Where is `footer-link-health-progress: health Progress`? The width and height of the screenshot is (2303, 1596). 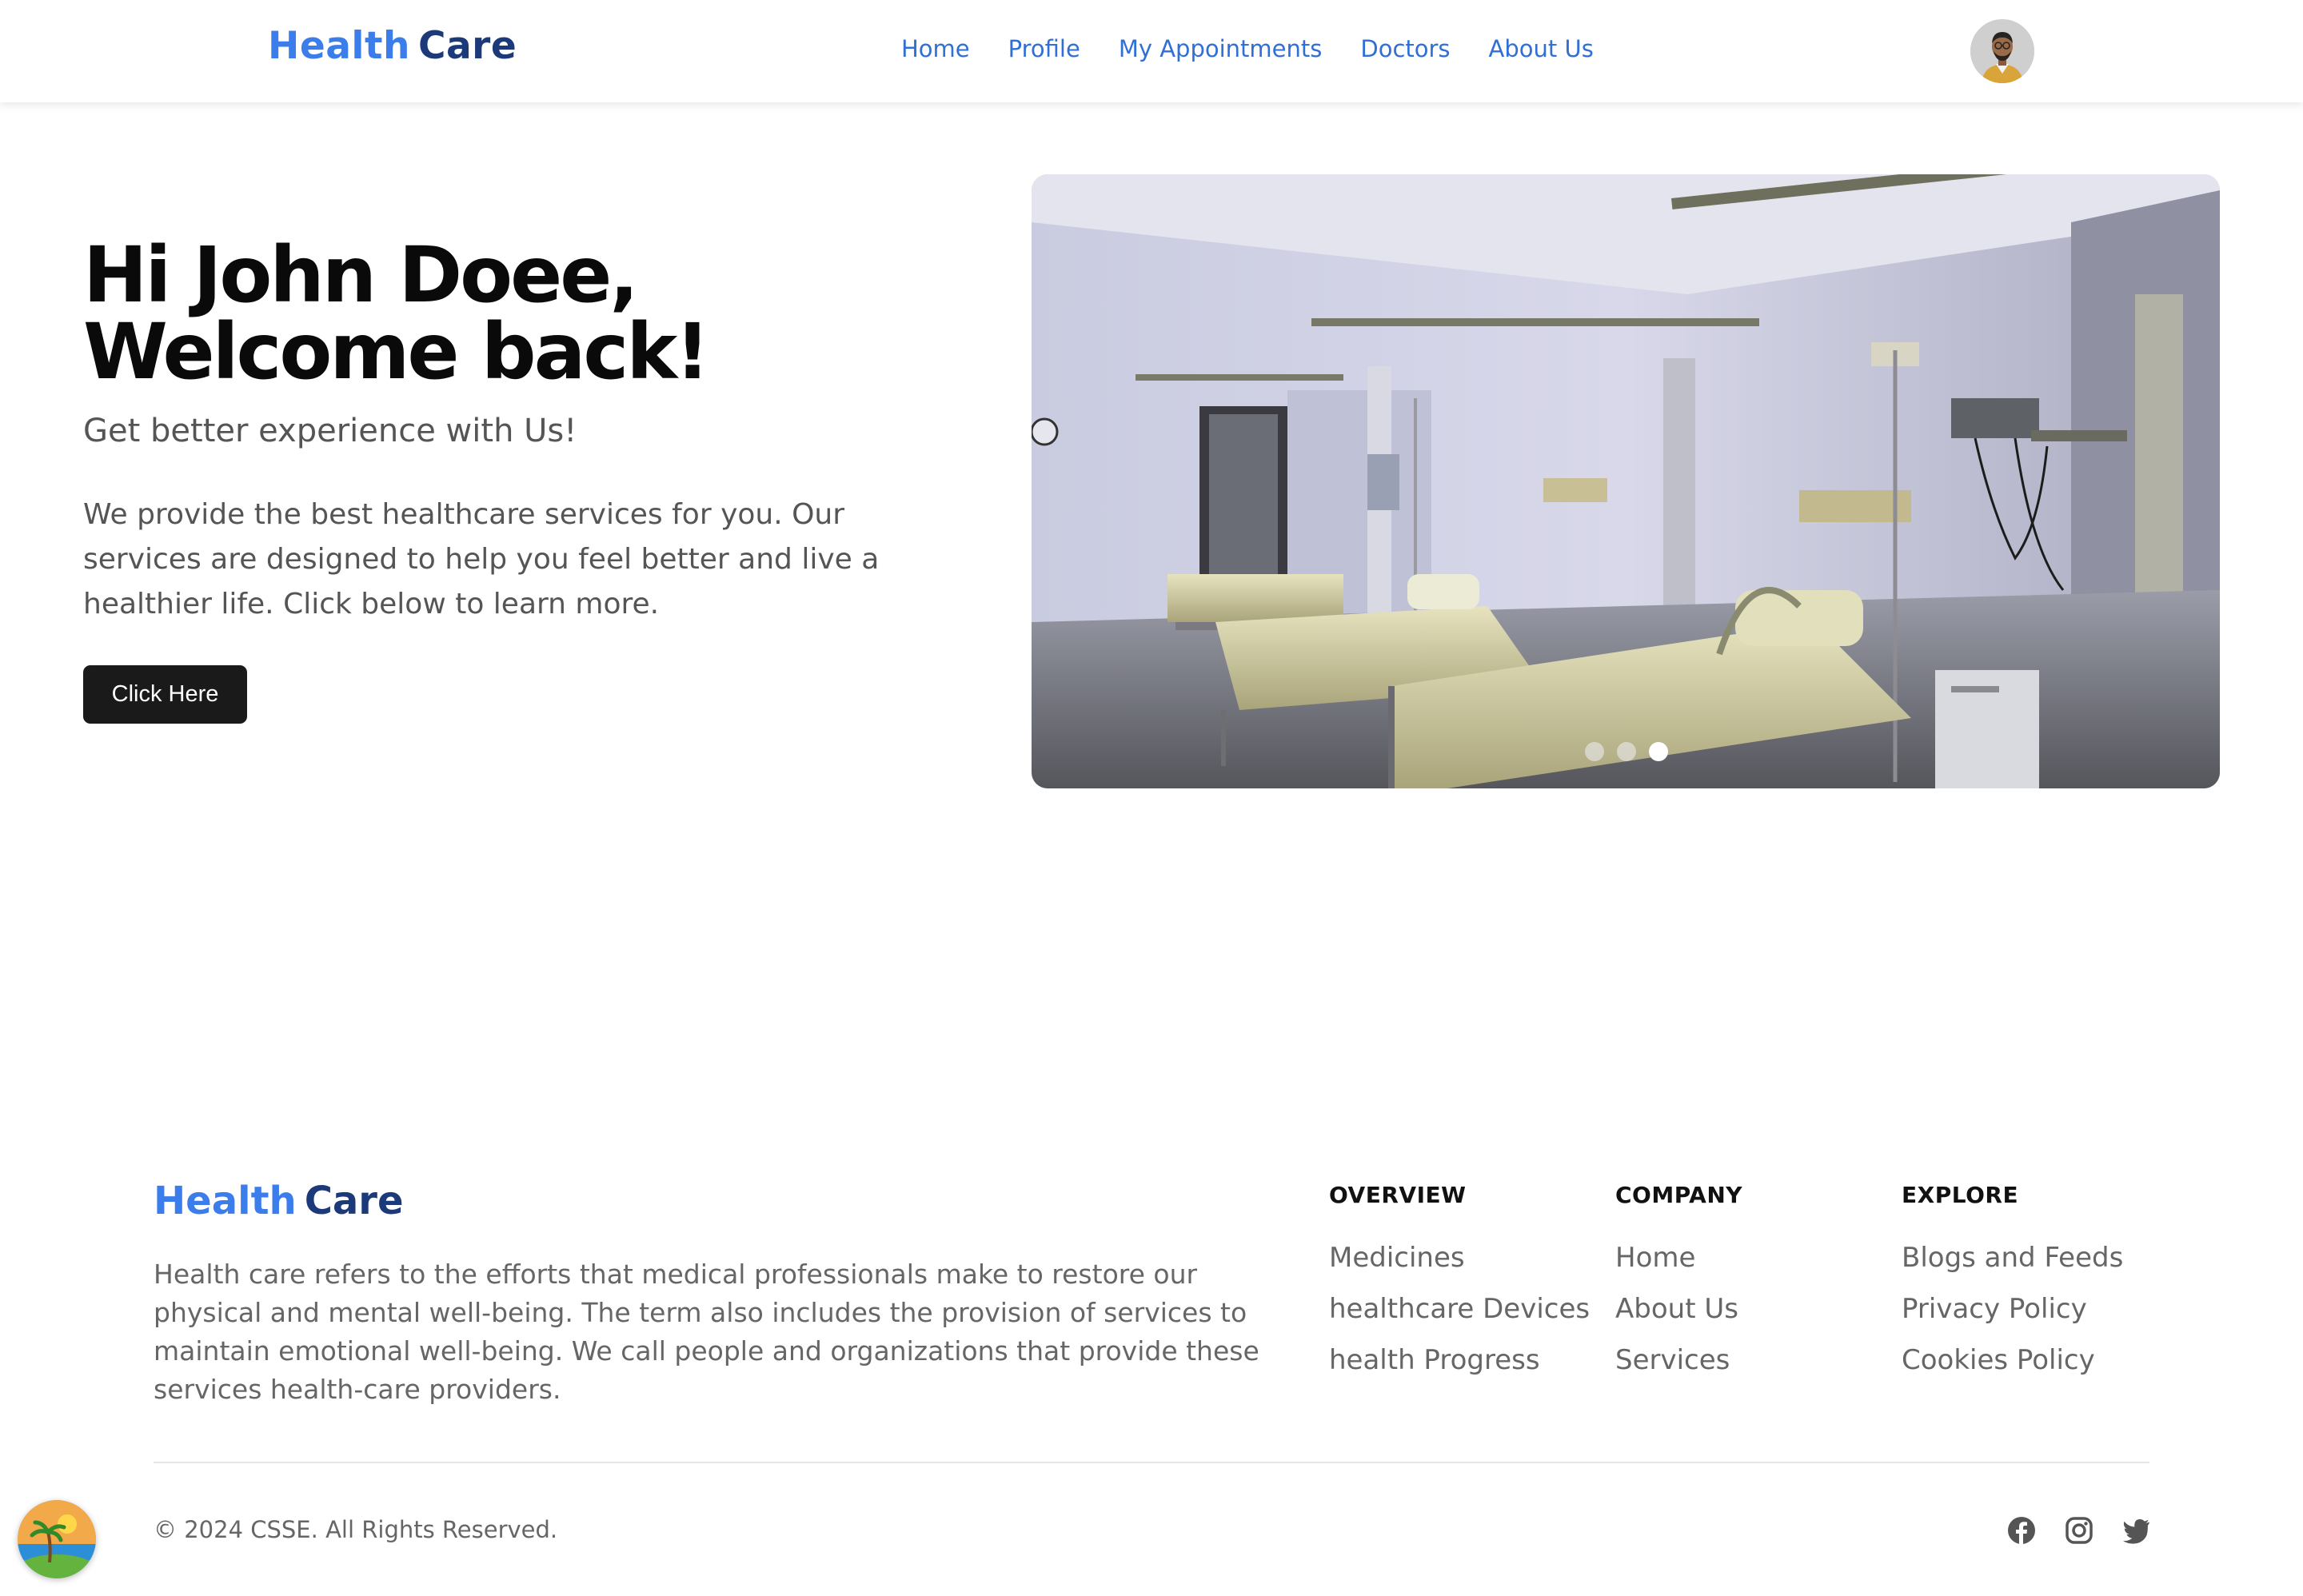
footer-link-health-progress: health Progress is located at coordinates (1465, 1369).